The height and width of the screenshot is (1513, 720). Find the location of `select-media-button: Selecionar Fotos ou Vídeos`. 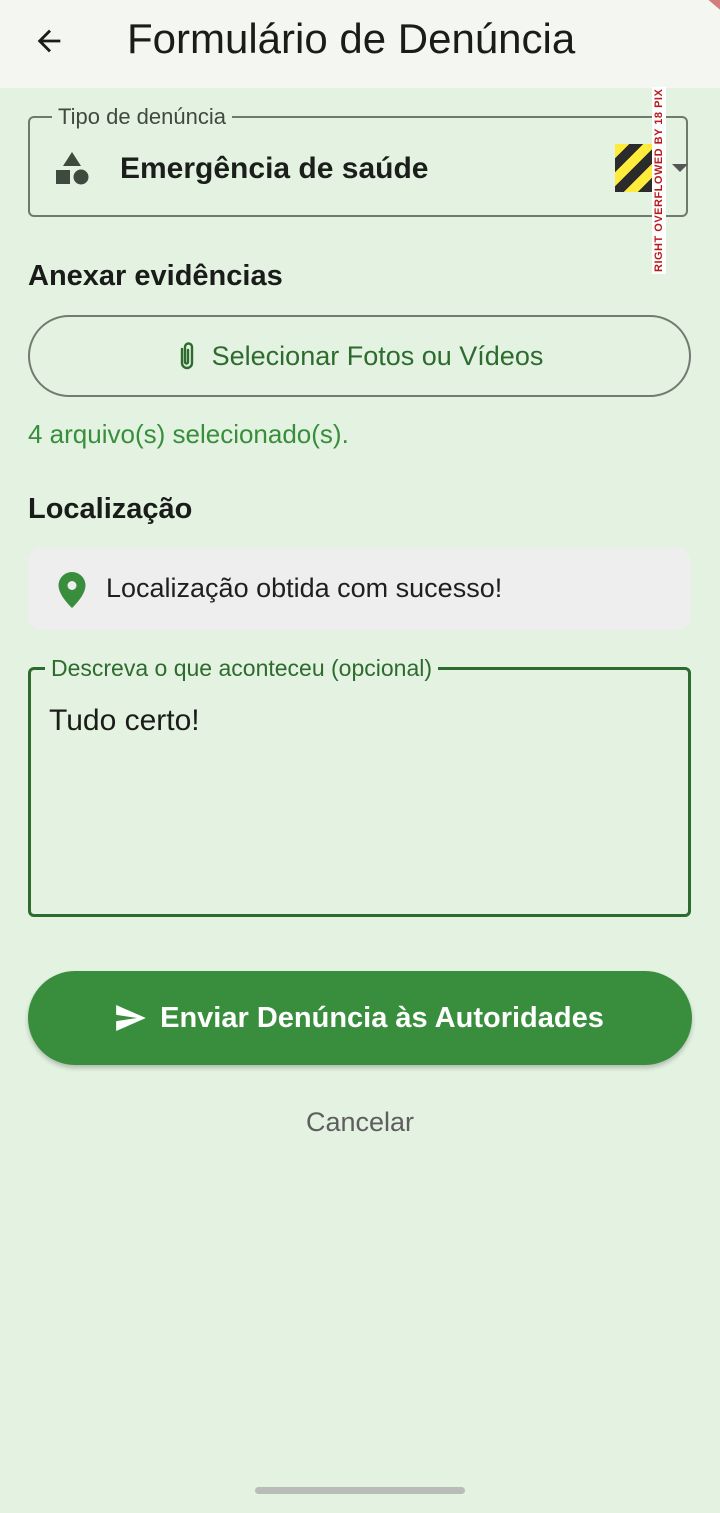

select-media-button: Selecionar Fotos ou Vídeos is located at coordinates (359, 356).